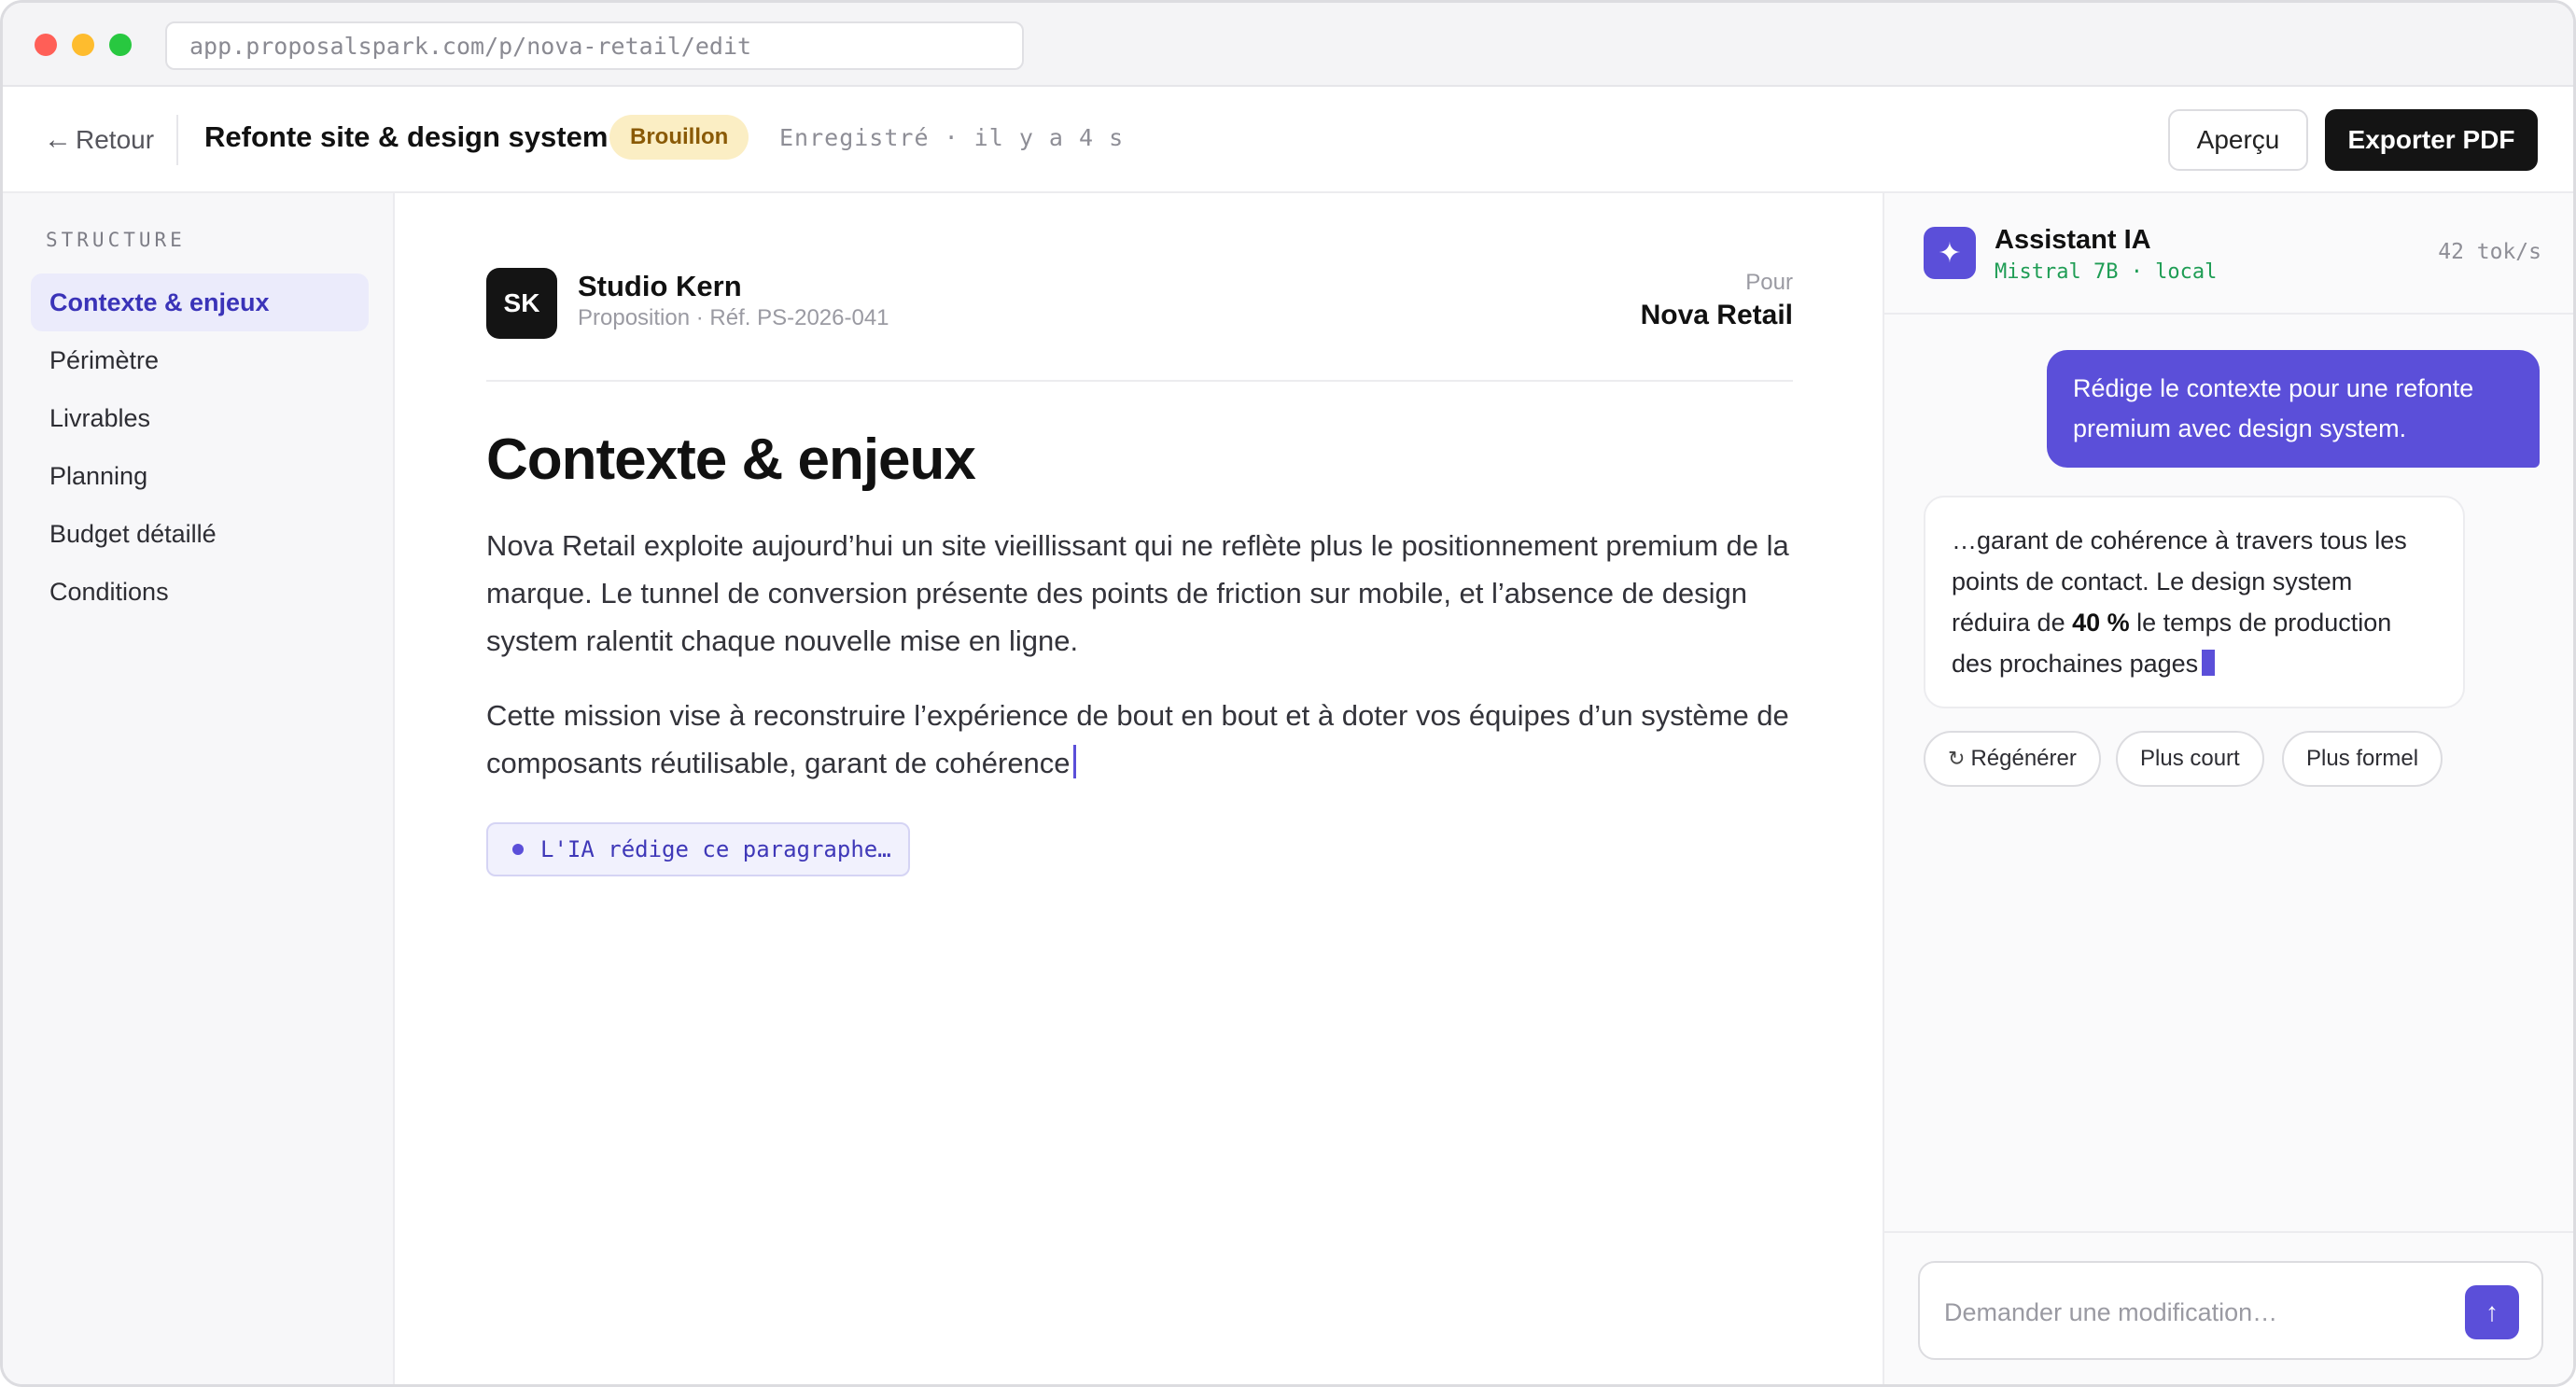  I want to click on back-label: Retour, so click(115, 139).